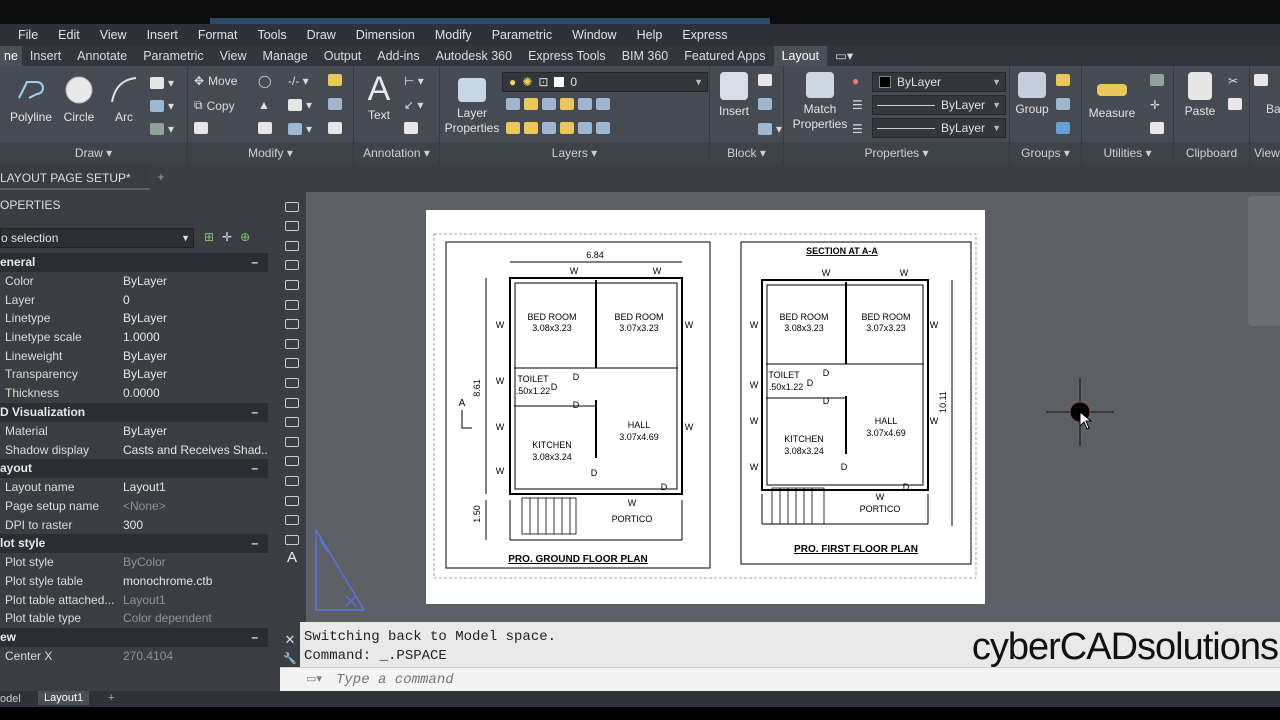 This screenshot has width=1280, height=720. I want to click on property-row: Material ByLayer, so click(134, 431).